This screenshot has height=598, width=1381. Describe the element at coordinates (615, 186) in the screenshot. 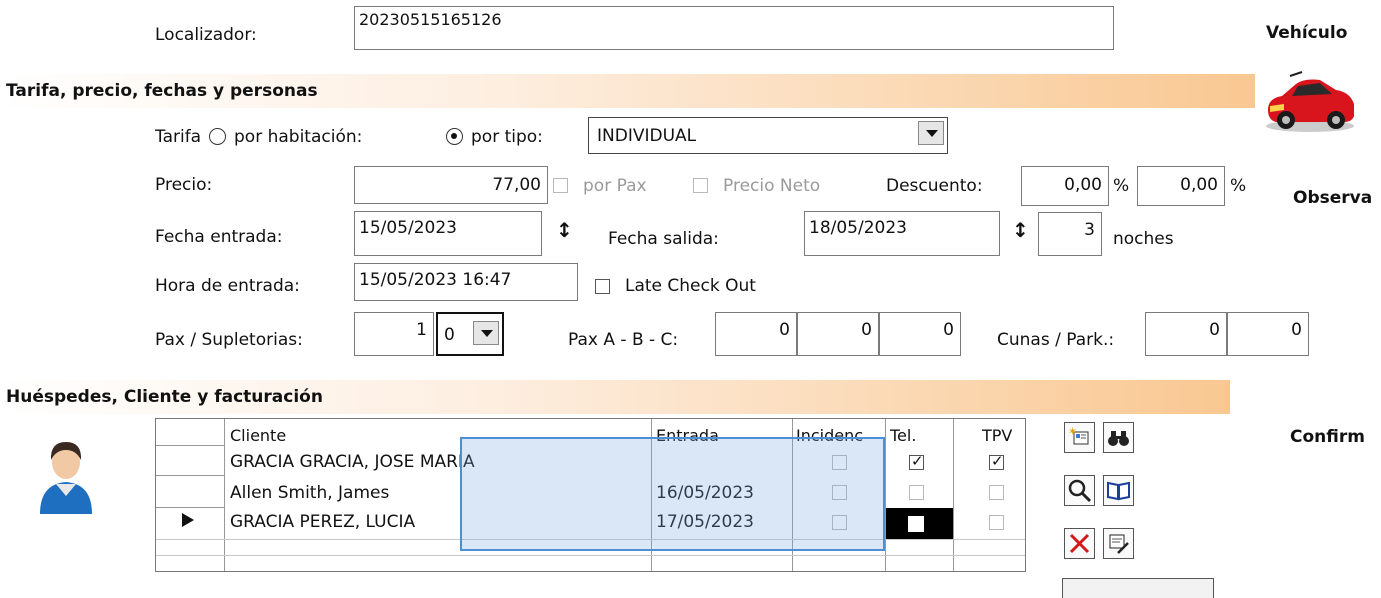

I see `por-pax-label: por Pax` at that location.